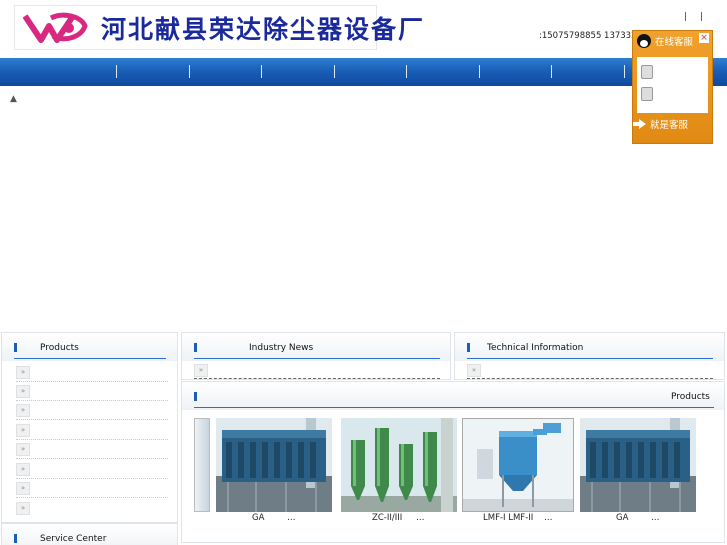 The height and width of the screenshot is (545, 727). What do you see at coordinates (535, 348) in the screenshot?
I see `technical-information-title: Technical Information` at bounding box center [535, 348].